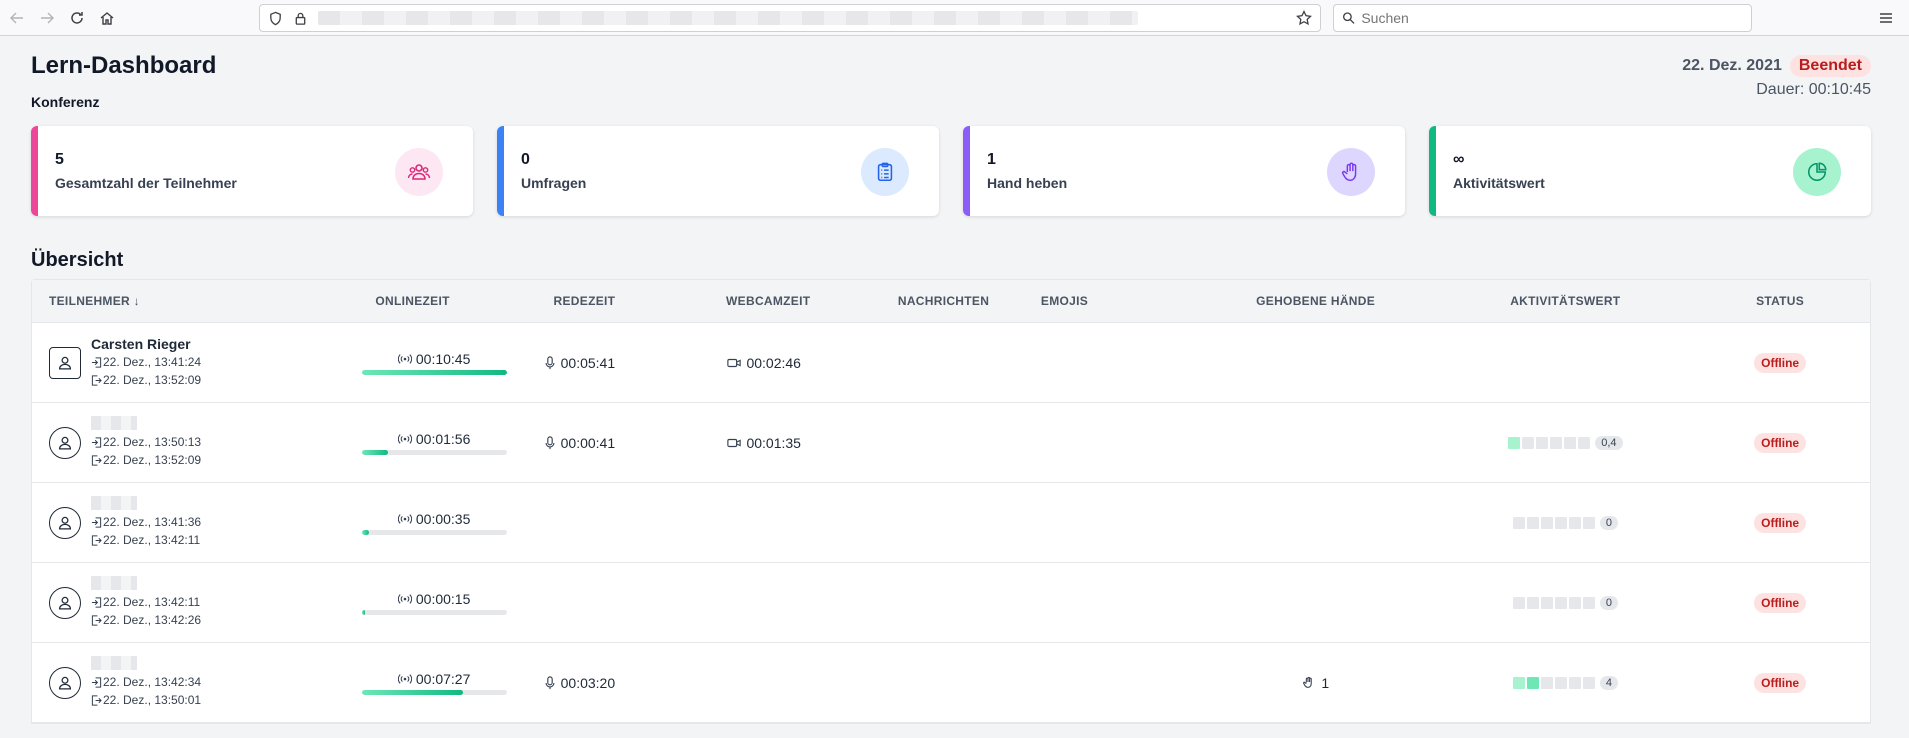  I want to click on back-button, so click(17, 18).